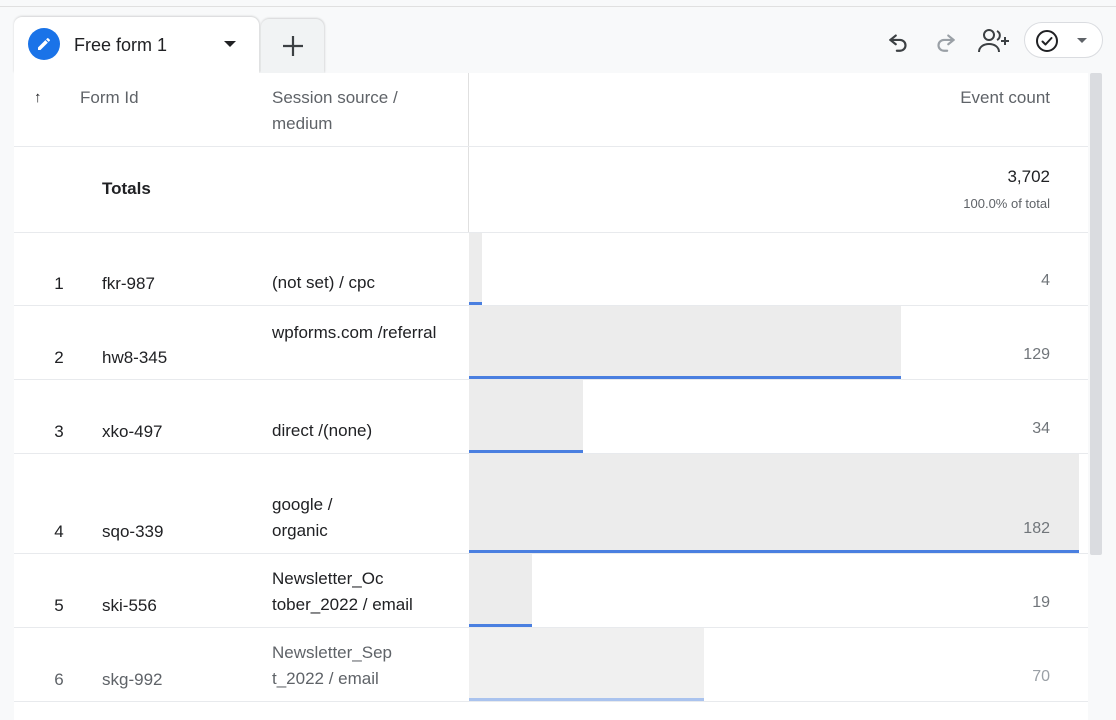  Describe the element at coordinates (558, 6) in the screenshot. I see `top-divider` at that location.